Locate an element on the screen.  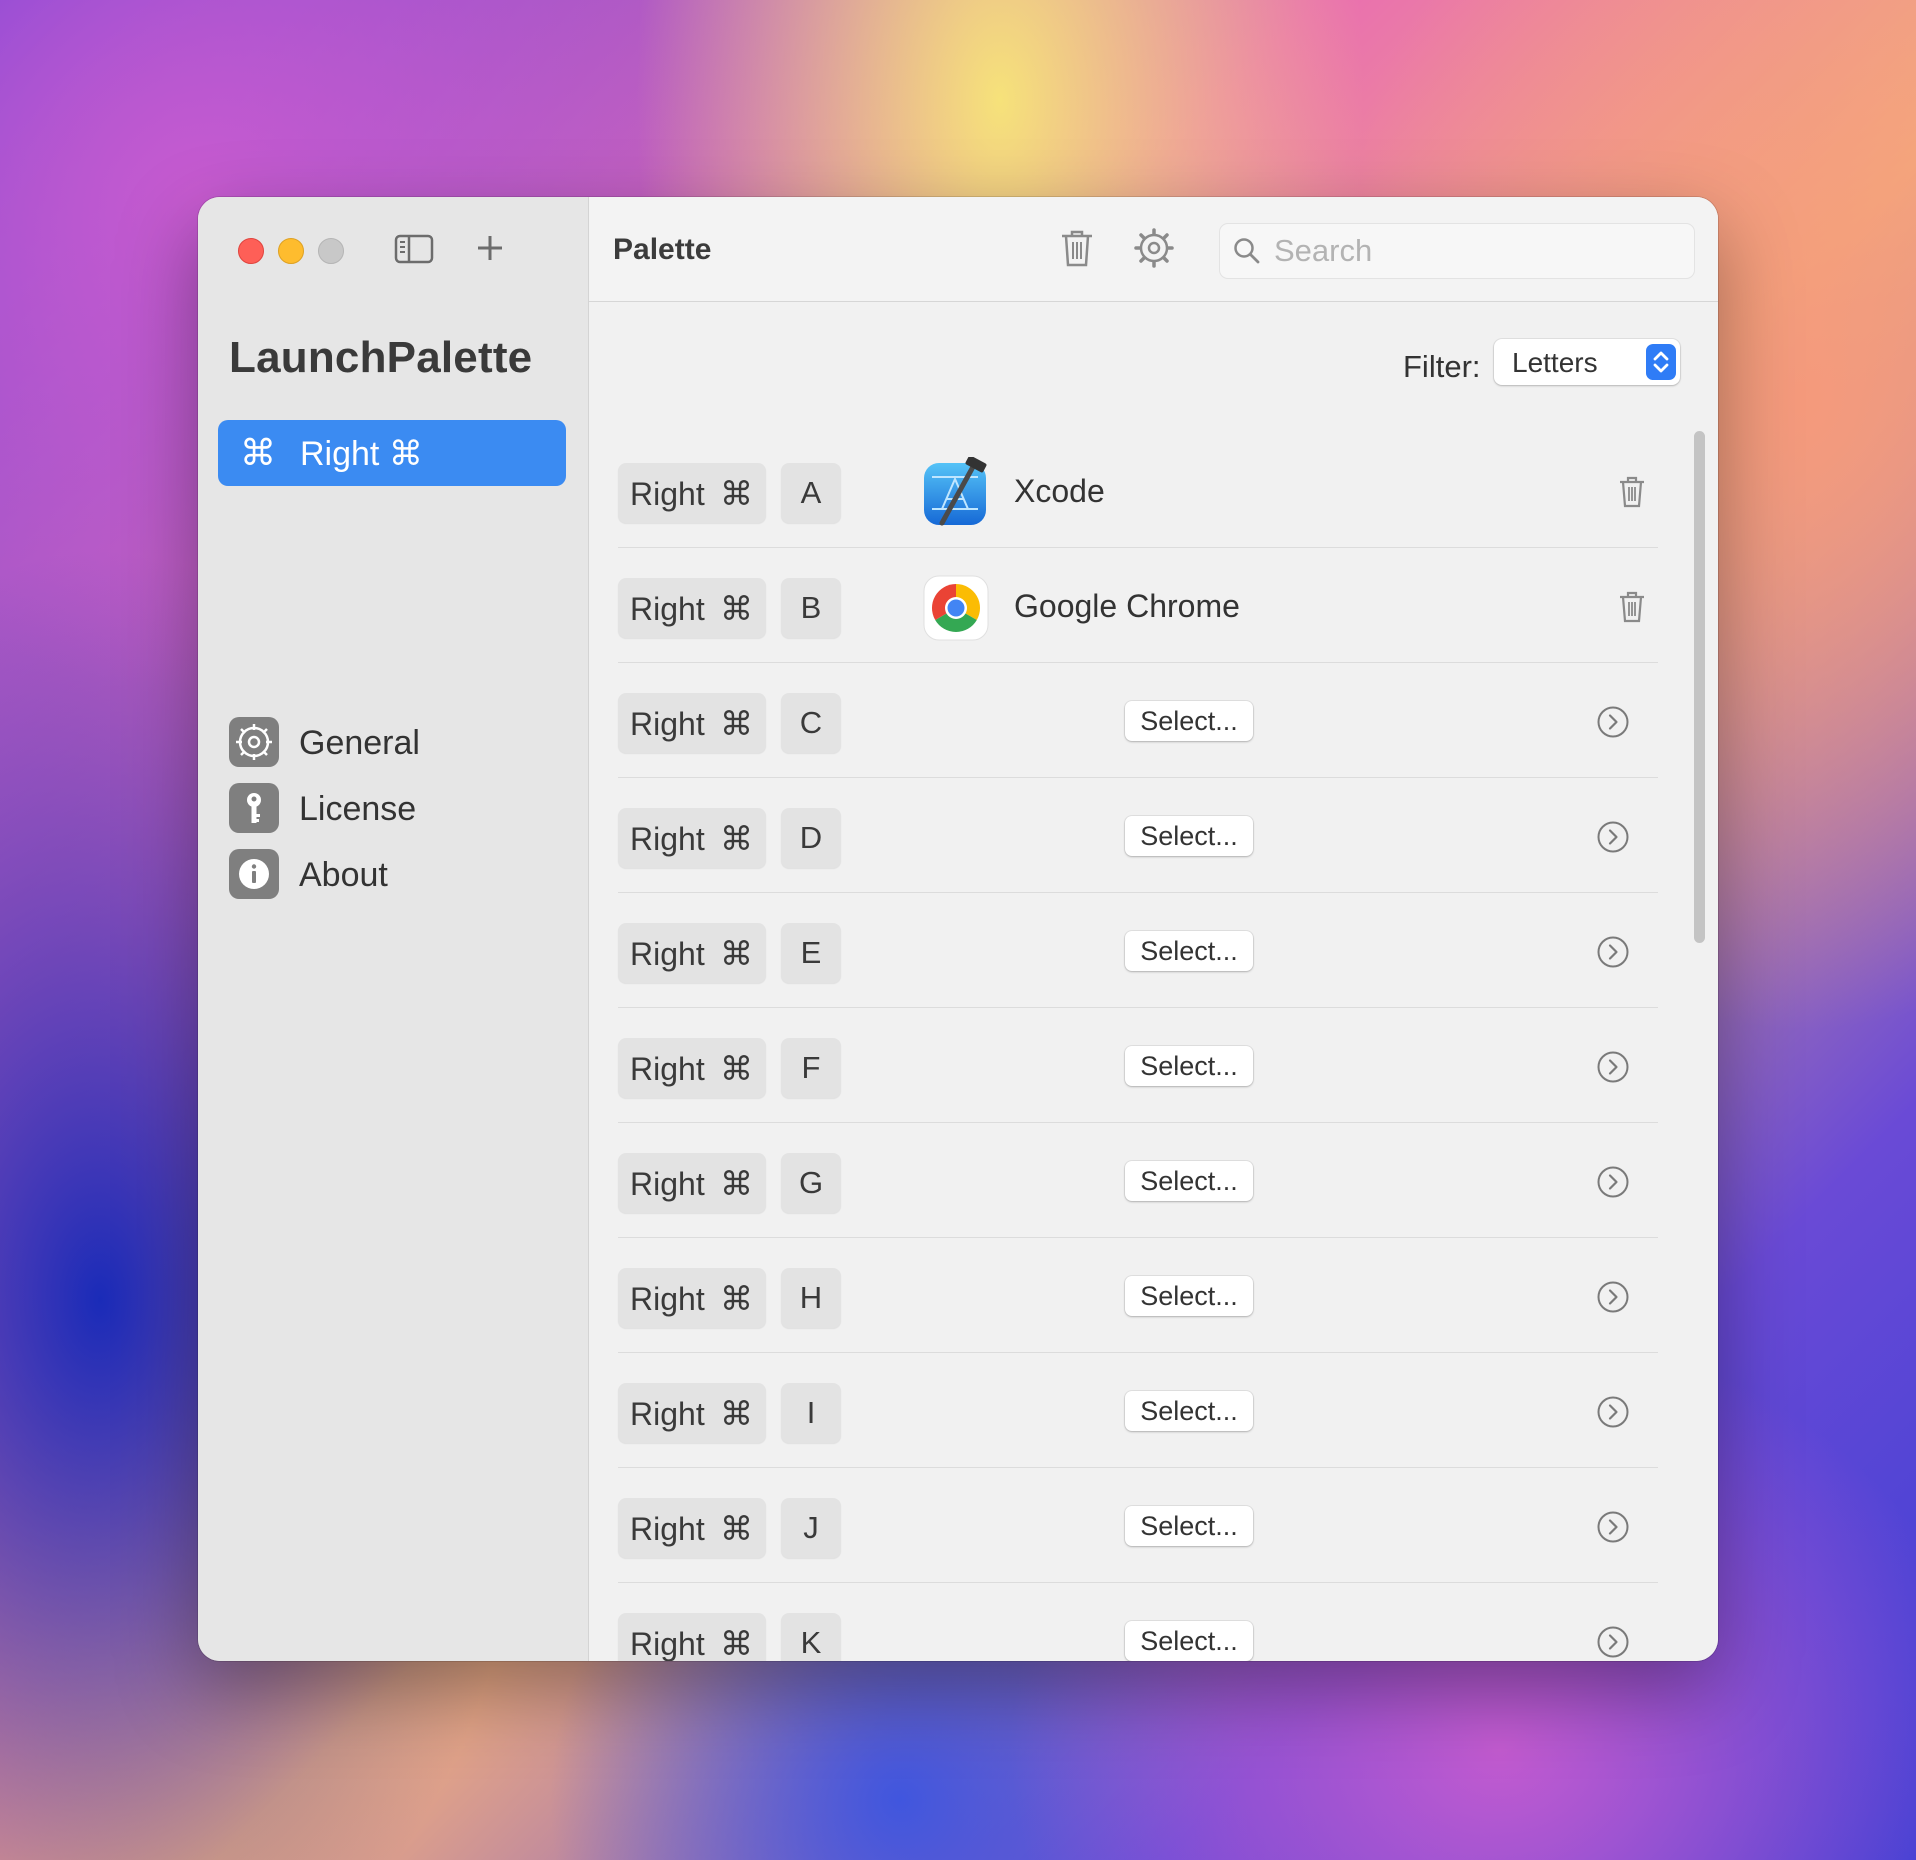
sidebar-item-about: About is located at coordinates (399, 874).